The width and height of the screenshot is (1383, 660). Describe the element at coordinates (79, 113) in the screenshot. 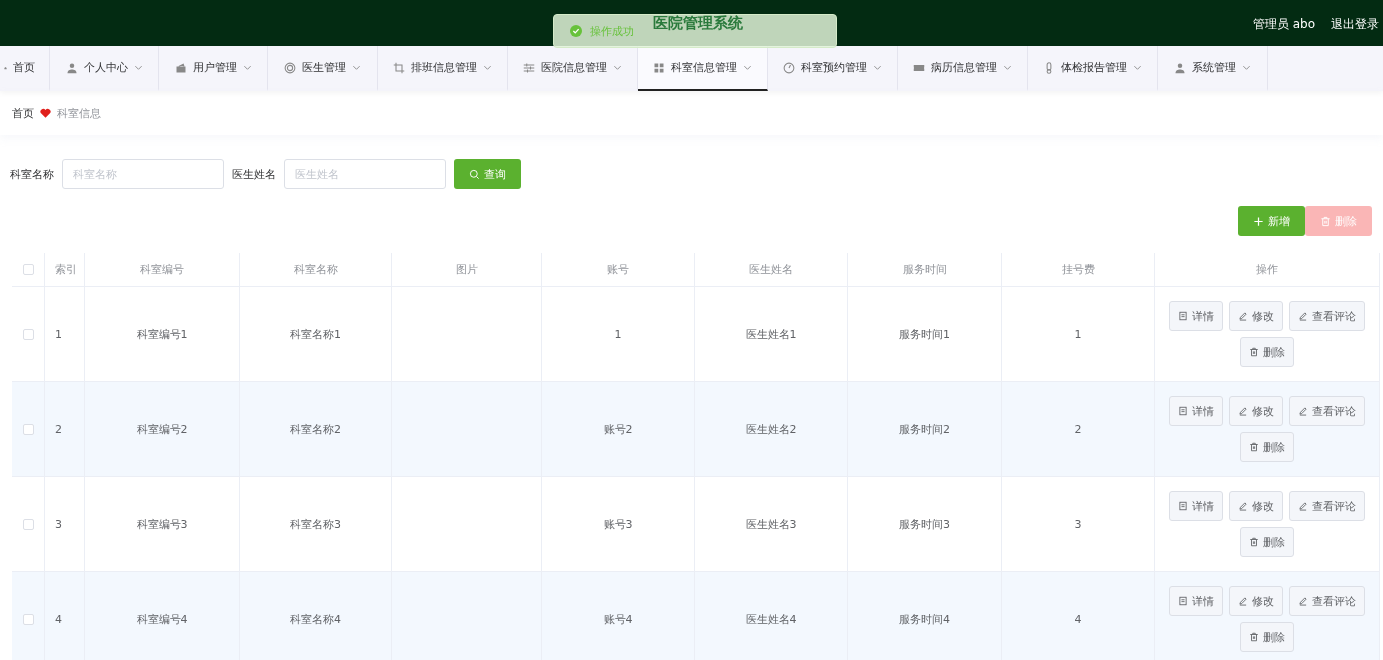

I see `breadcrumb-item: 科室信息` at that location.